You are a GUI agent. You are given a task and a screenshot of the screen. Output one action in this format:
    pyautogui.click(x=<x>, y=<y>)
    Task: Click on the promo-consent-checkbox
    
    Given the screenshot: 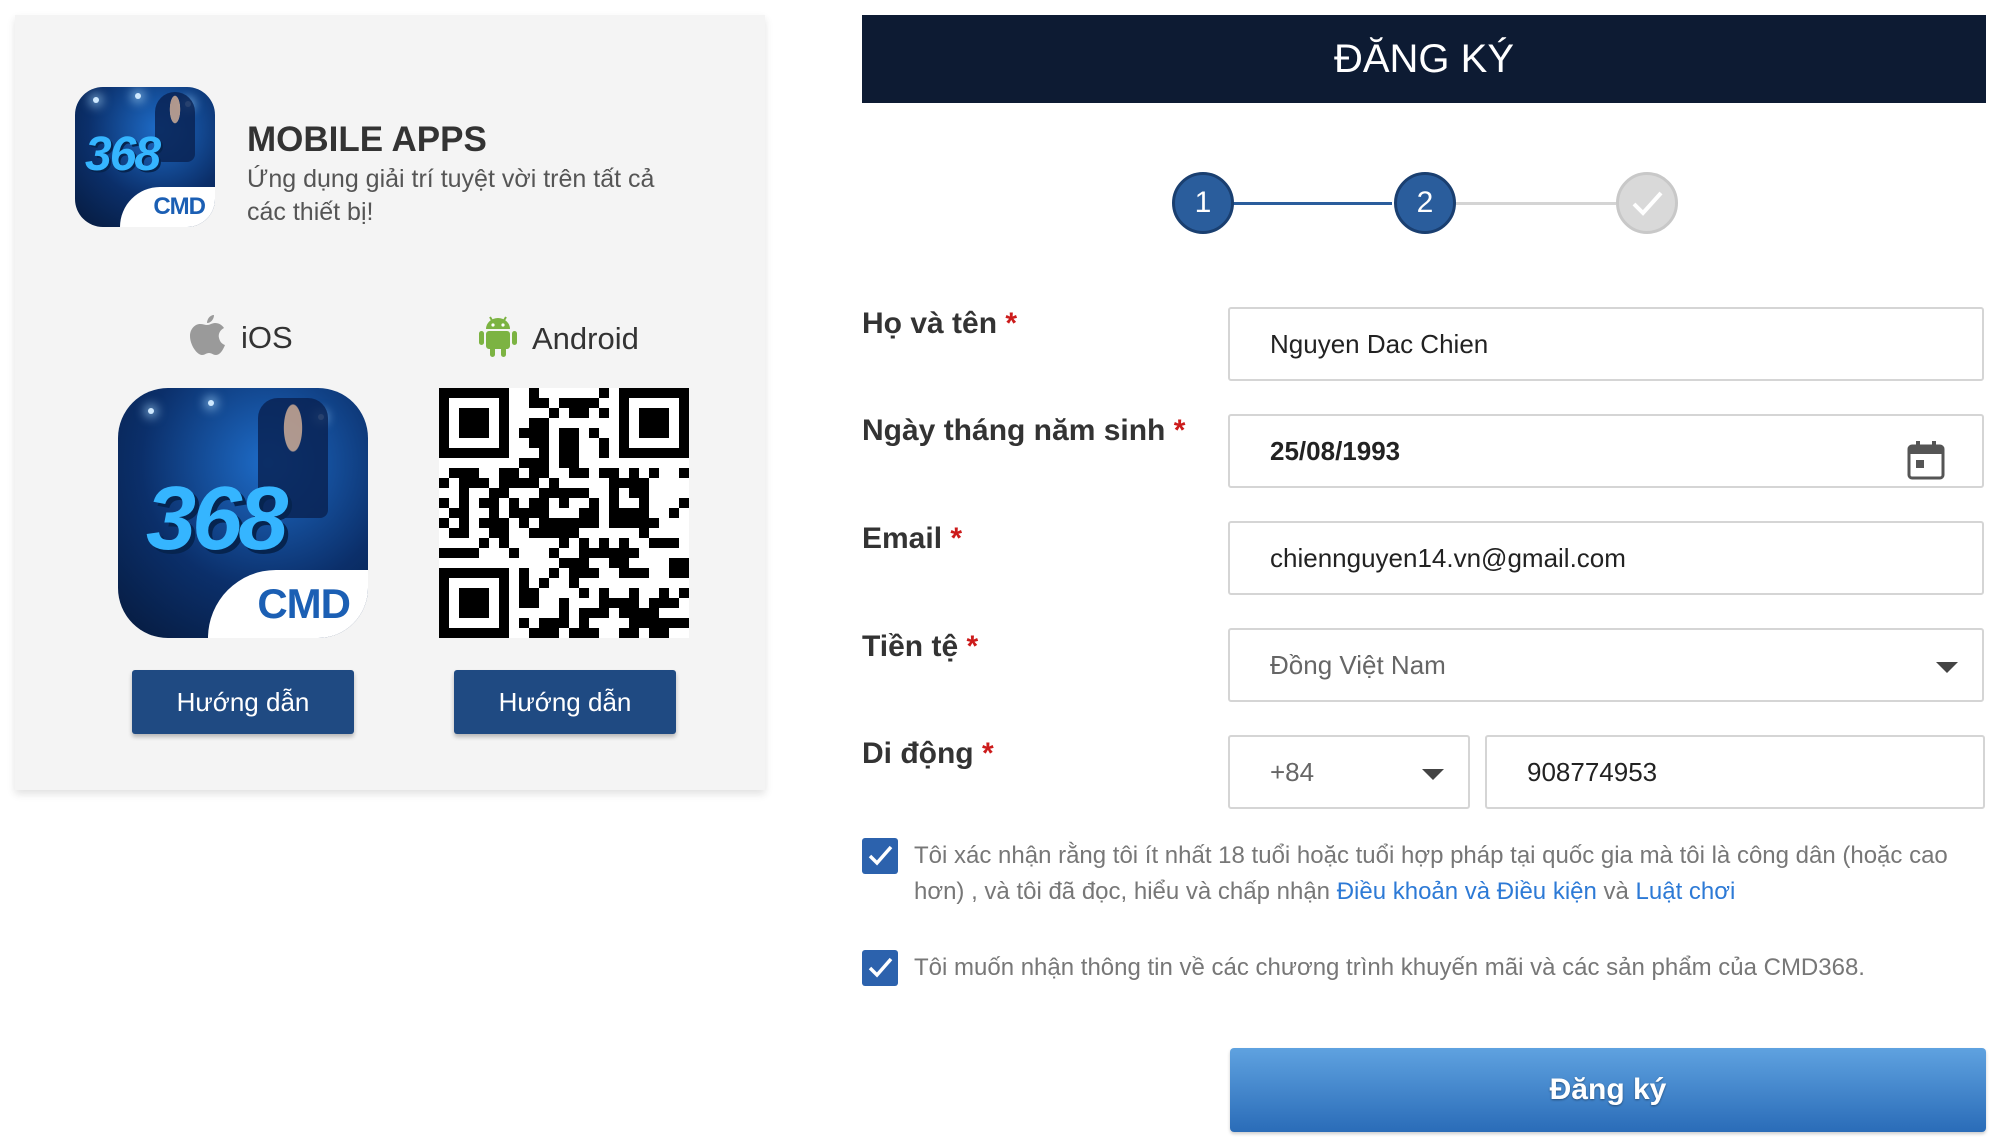 What is the action you would take?
    pyautogui.click(x=880, y=968)
    